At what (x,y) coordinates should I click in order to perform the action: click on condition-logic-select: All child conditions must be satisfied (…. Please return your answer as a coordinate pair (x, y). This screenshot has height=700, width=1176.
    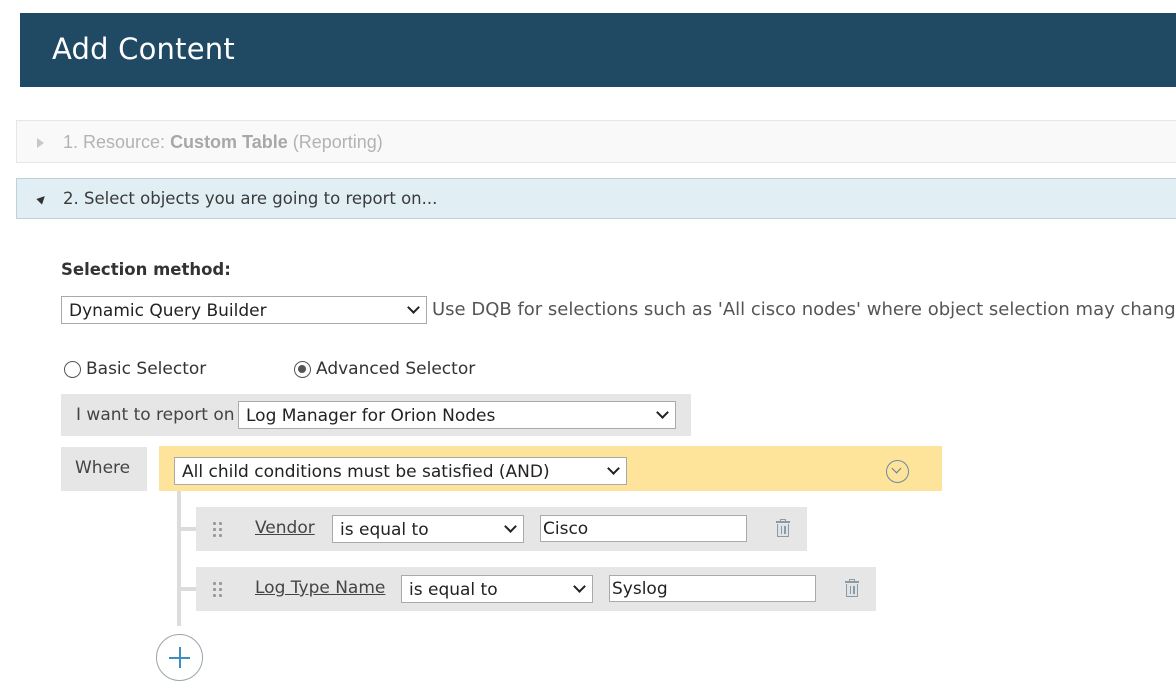
    Looking at the image, I should click on (400, 471).